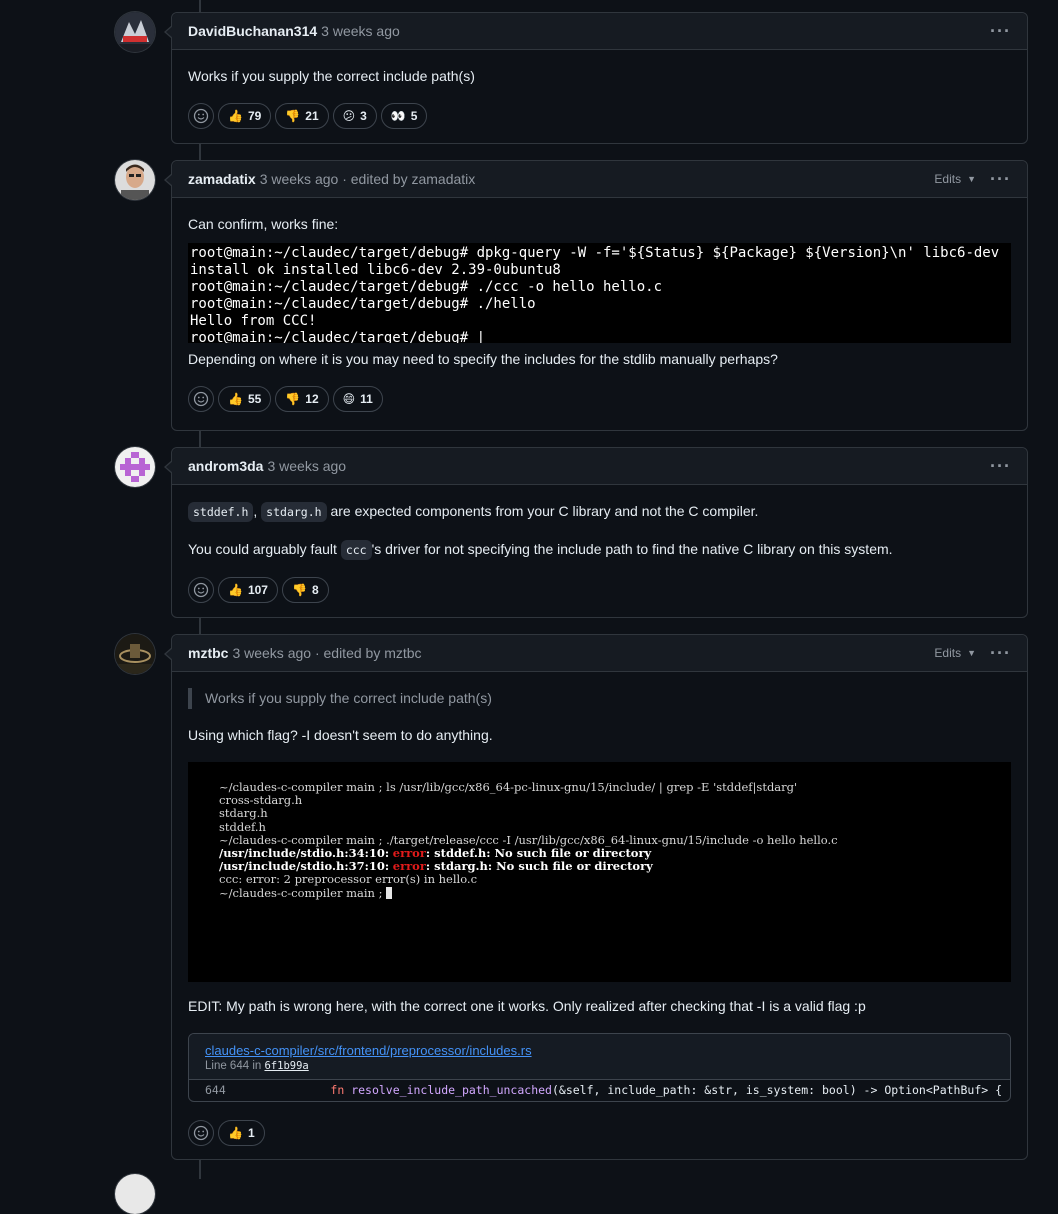  What do you see at coordinates (315, 590) in the screenshot?
I see `reaction-count: 8` at bounding box center [315, 590].